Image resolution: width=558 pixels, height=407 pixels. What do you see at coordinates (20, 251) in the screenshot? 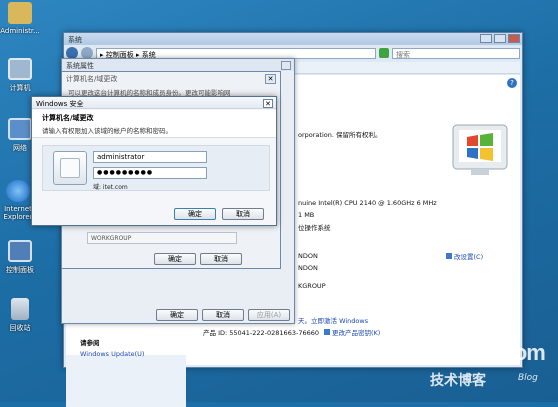
I see `control-panel-icon` at bounding box center [20, 251].